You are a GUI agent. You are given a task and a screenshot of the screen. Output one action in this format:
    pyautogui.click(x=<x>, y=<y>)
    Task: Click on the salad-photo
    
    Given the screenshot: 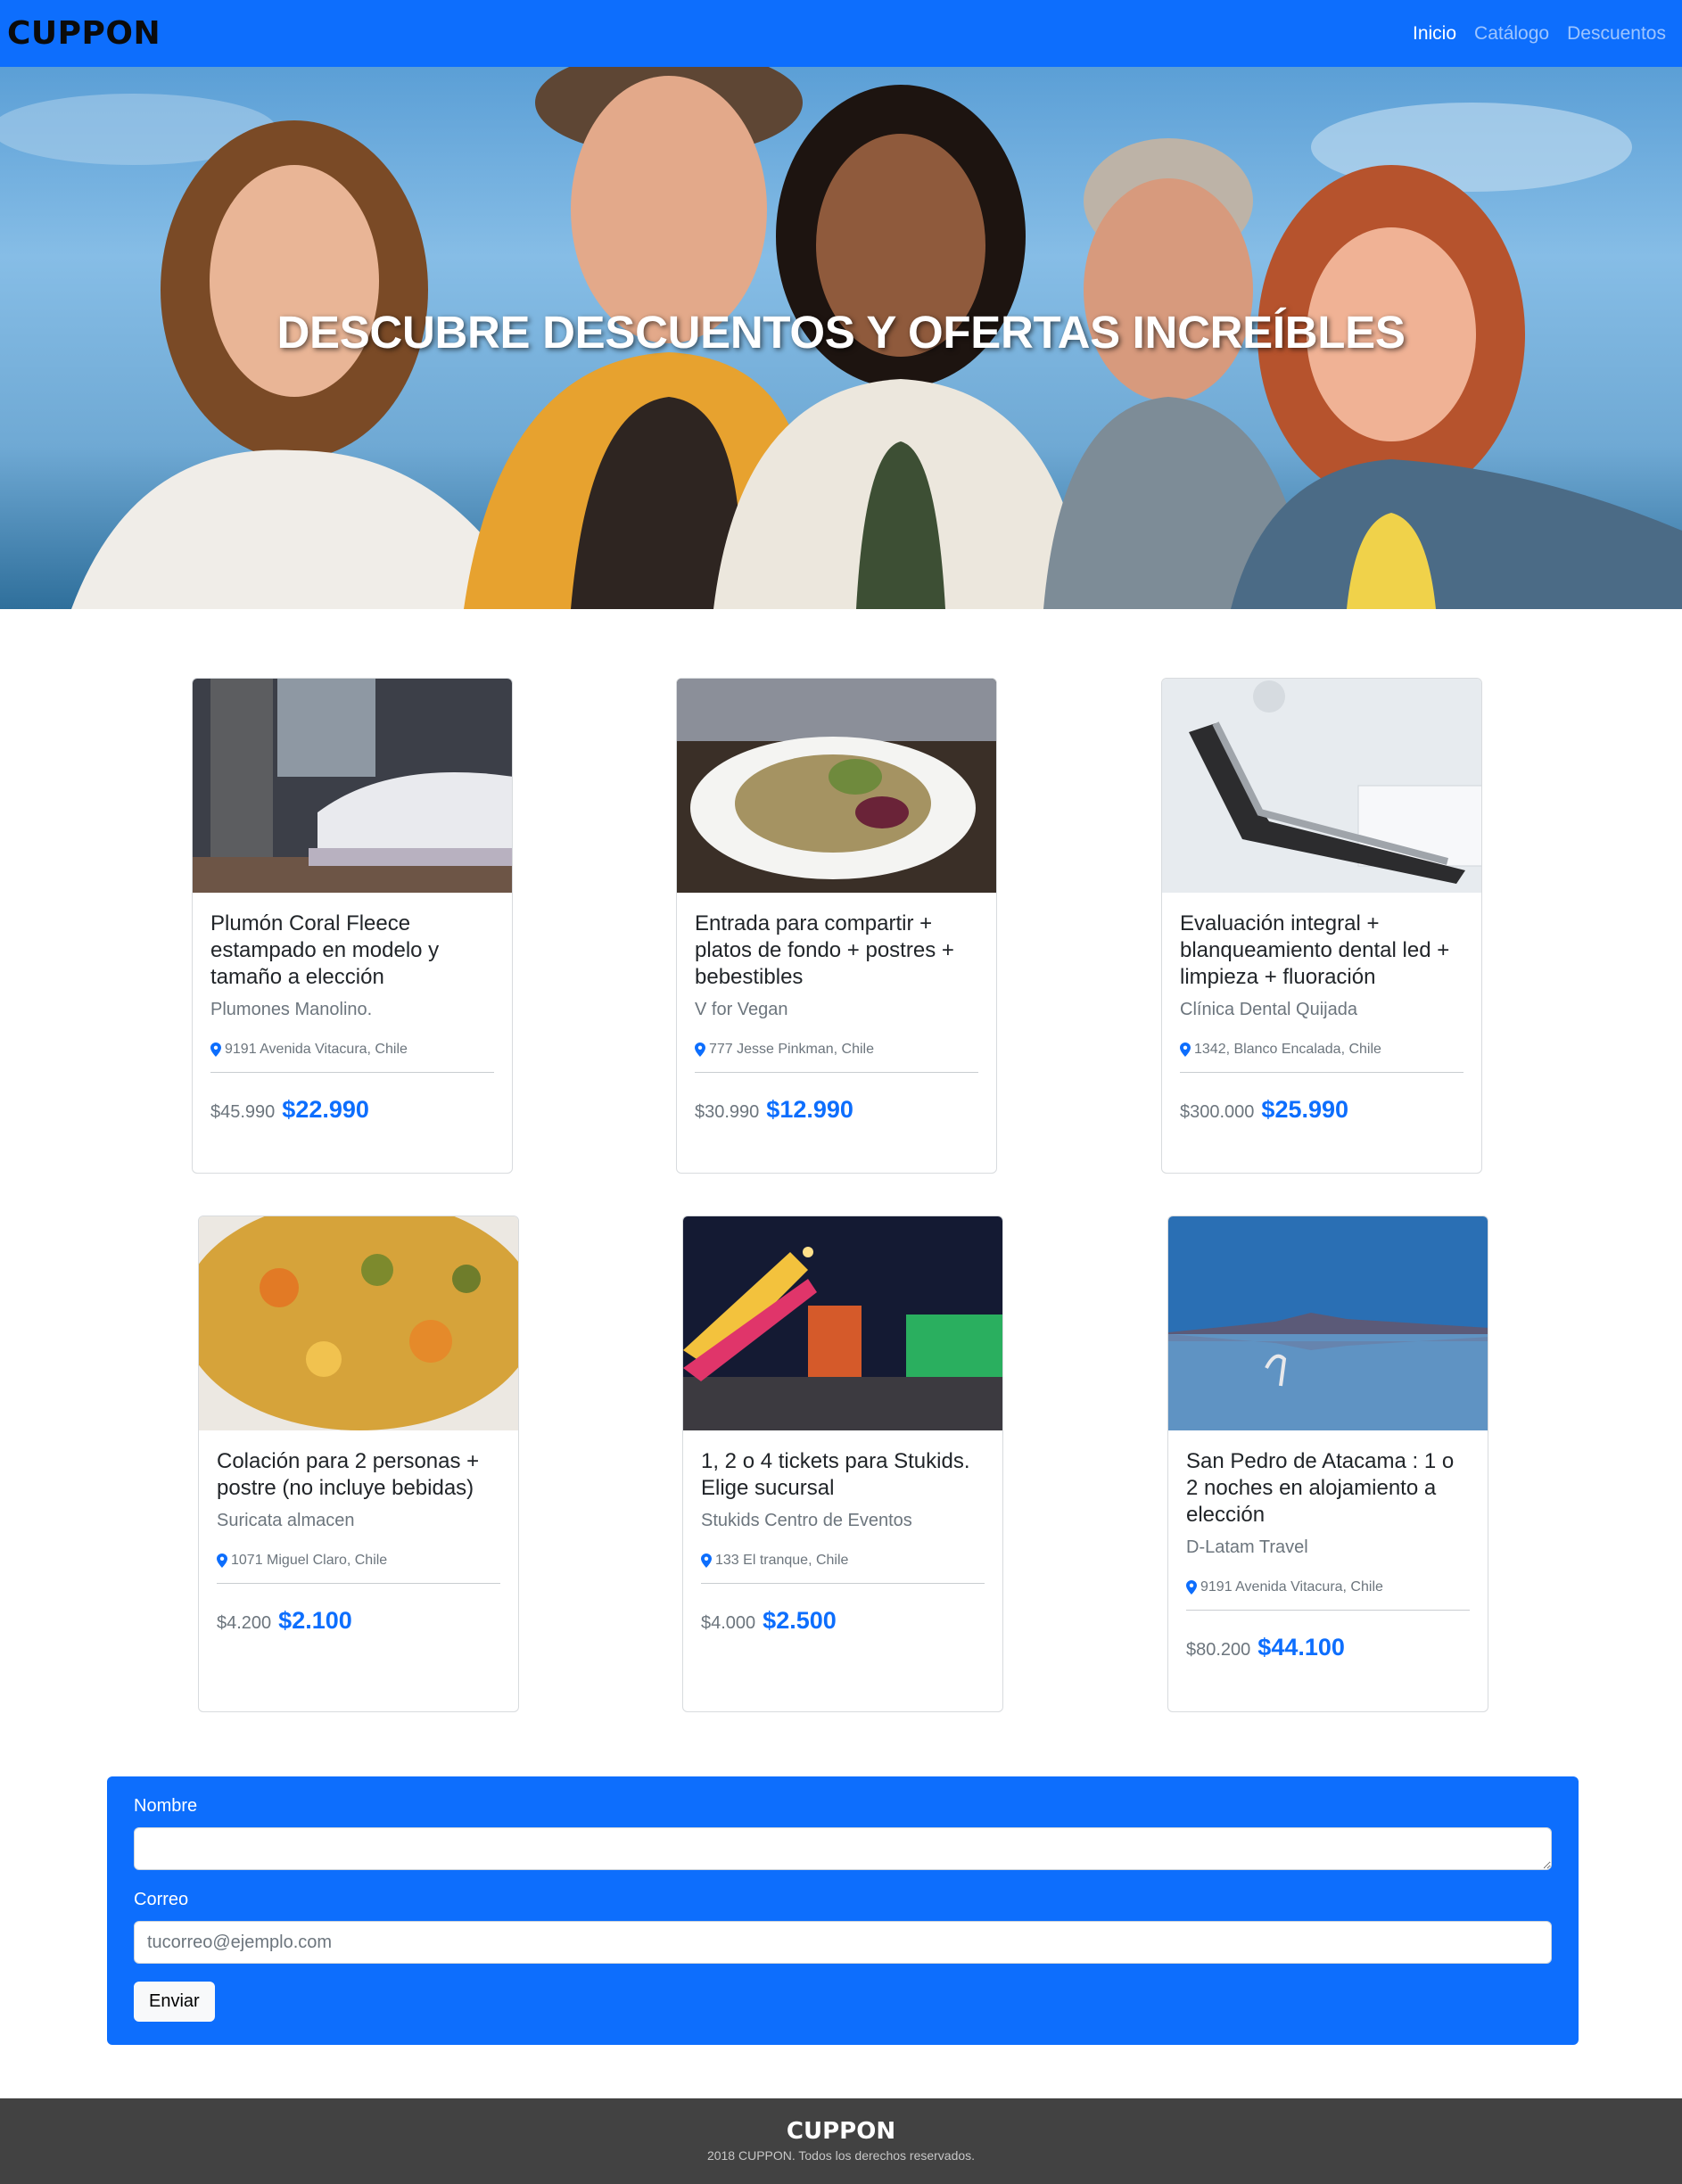 What is the action you would take?
    pyautogui.click(x=836, y=786)
    